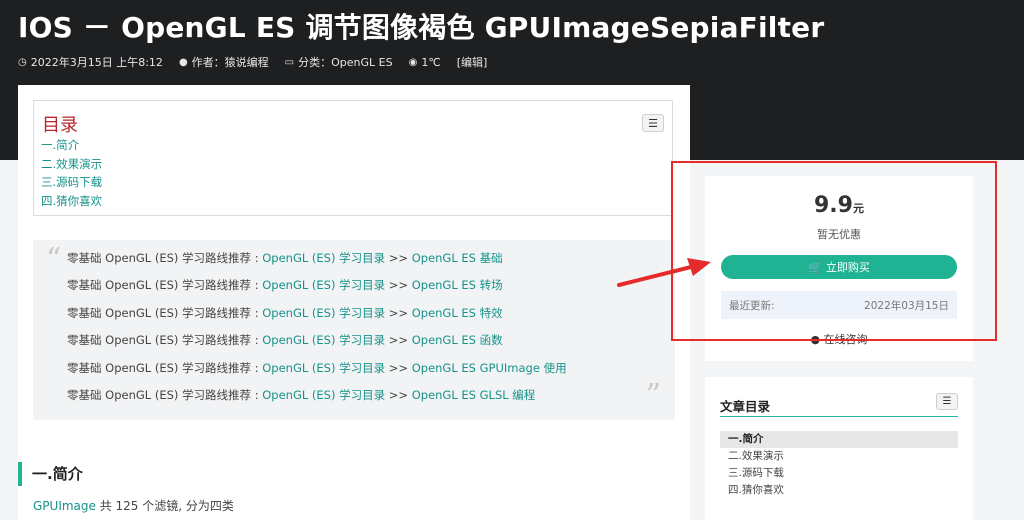  What do you see at coordinates (71, 201) in the screenshot?
I see `toc-item: 四.猜你喜欢` at bounding box center [71, 201].